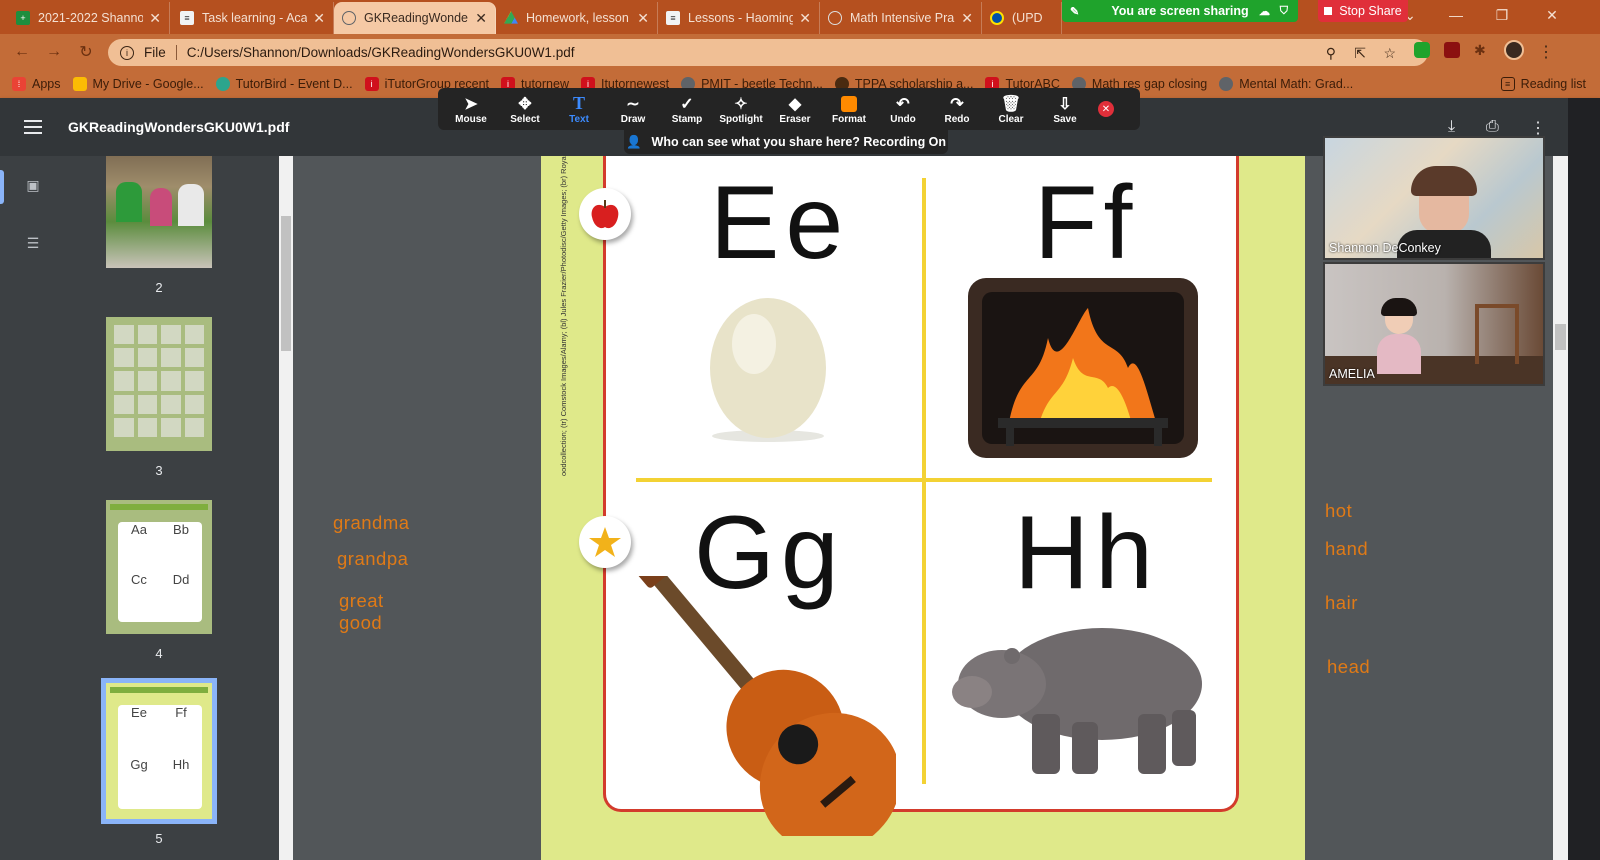 This screenshot has height=860, width=1600. I want to click on video-tile-student: AMELIA, so click(1434, 324).